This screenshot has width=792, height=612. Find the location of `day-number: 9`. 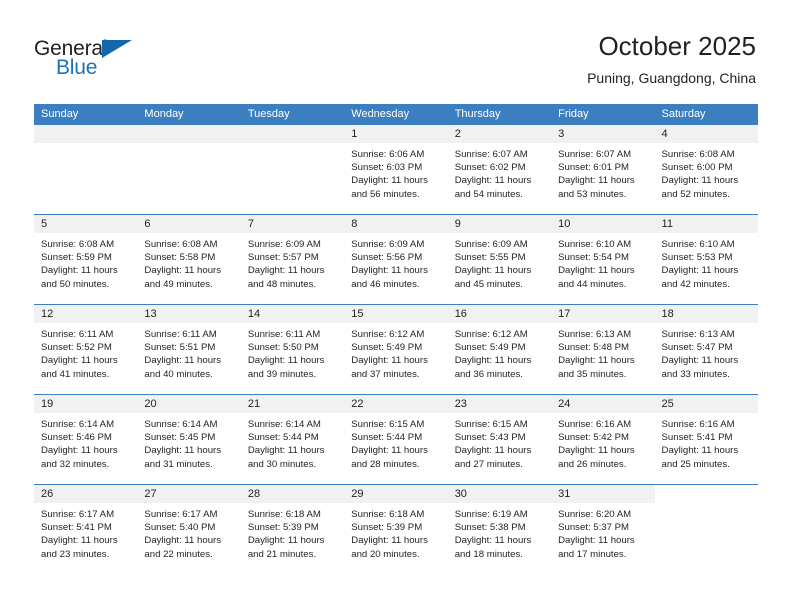

day-number: 9 is located at coordinates (457, 224).